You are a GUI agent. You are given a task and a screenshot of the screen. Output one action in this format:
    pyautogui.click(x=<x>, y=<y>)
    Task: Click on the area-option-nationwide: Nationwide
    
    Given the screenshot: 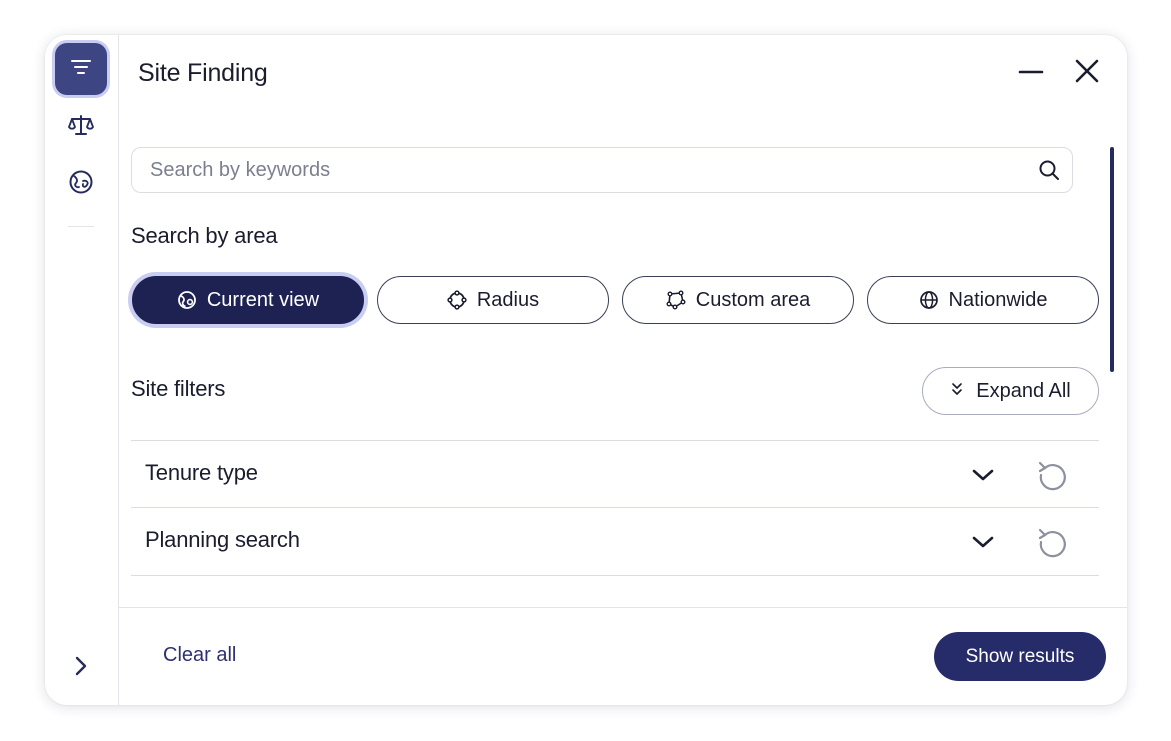 What is the action you would take?
    pyautogui.click(x=983, y=300)
    